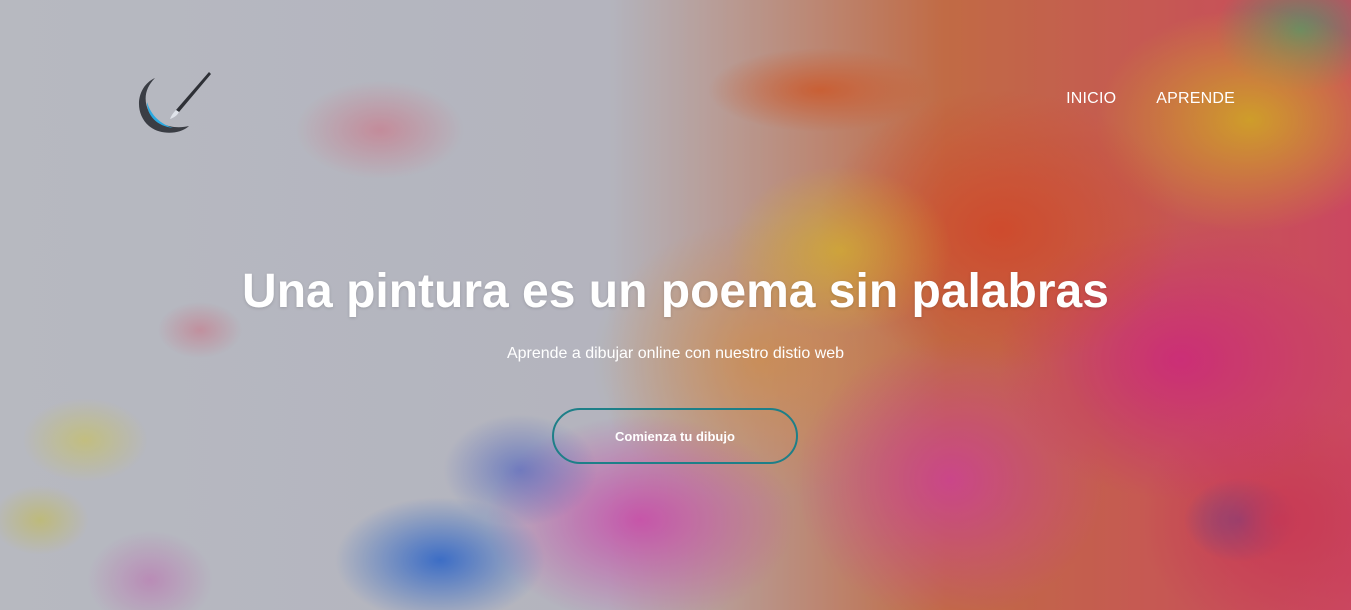  I want to click on main-nav: INICIO APRENDE, so click(1150, 99).